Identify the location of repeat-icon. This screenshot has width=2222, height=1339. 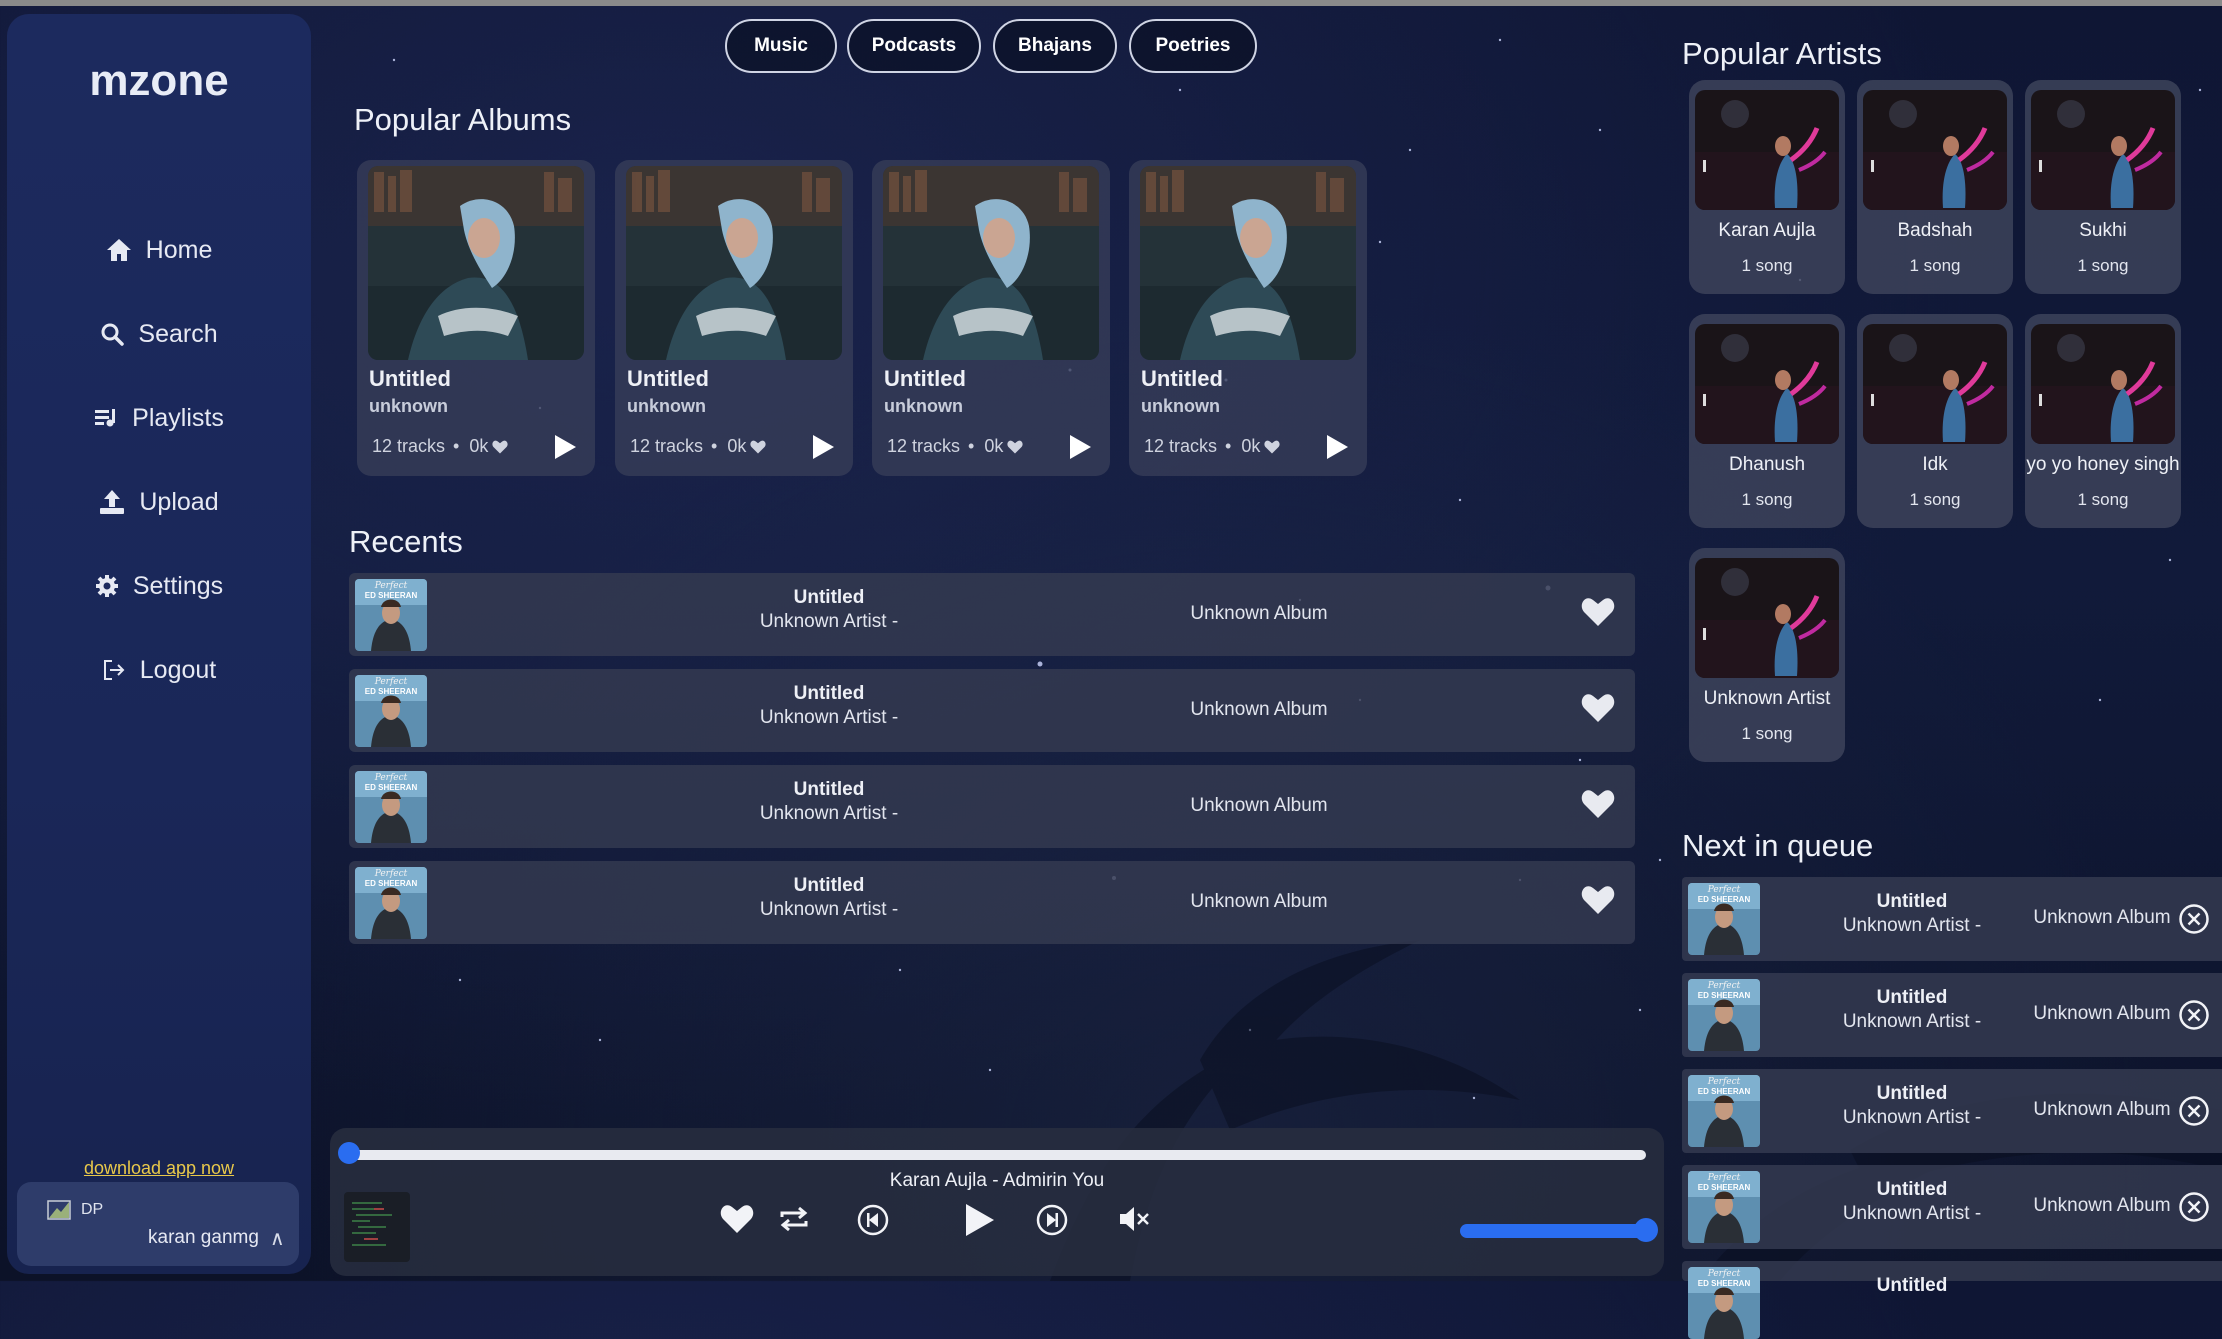
(794, 1219).